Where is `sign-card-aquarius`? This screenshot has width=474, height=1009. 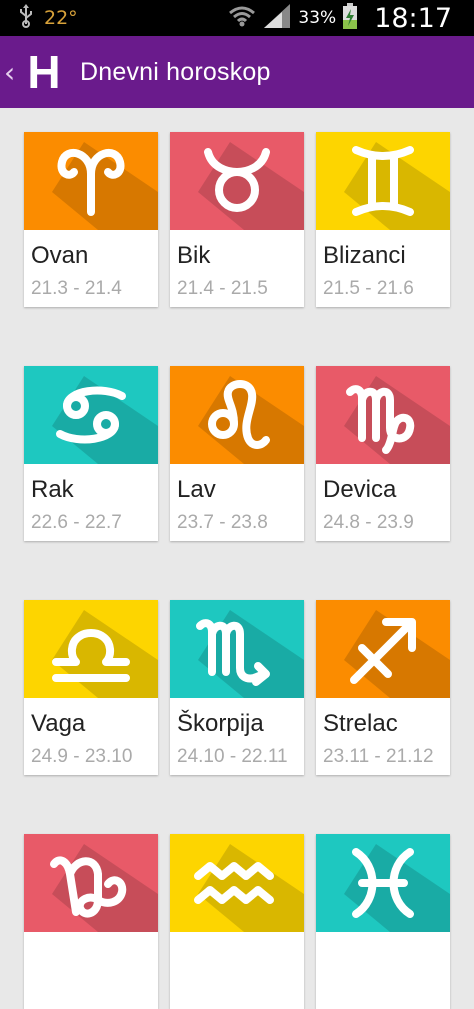 sign-card-aquarius is located at coordinates (237, 921).